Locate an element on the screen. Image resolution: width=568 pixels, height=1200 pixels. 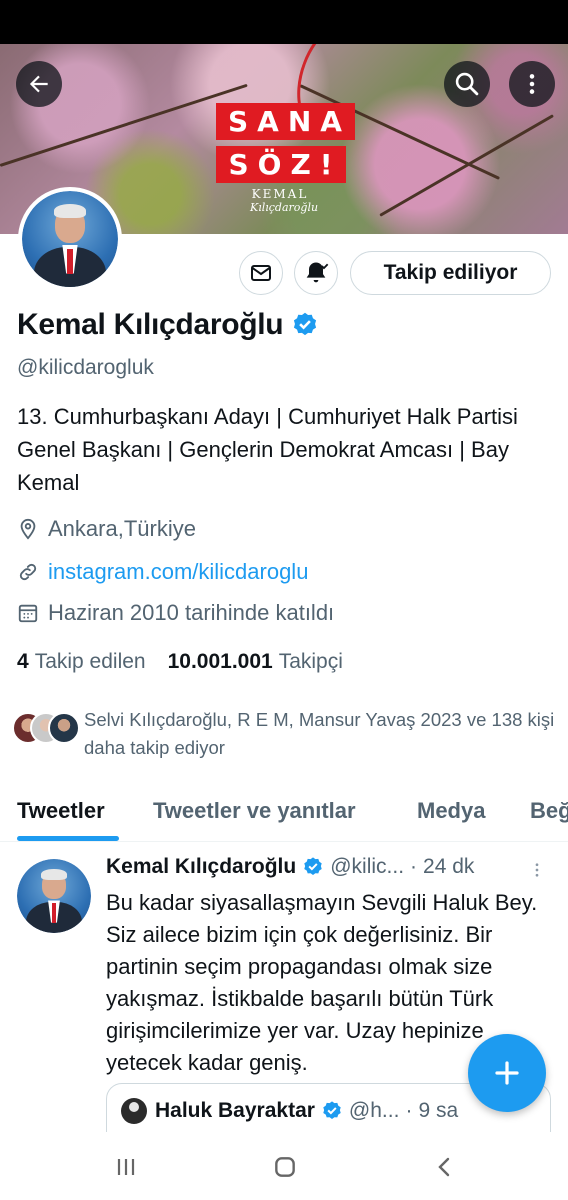
quoted-tweet-header: Haluk Bayraktar @h... · 9 sa is located at coordinates (289, 1111).